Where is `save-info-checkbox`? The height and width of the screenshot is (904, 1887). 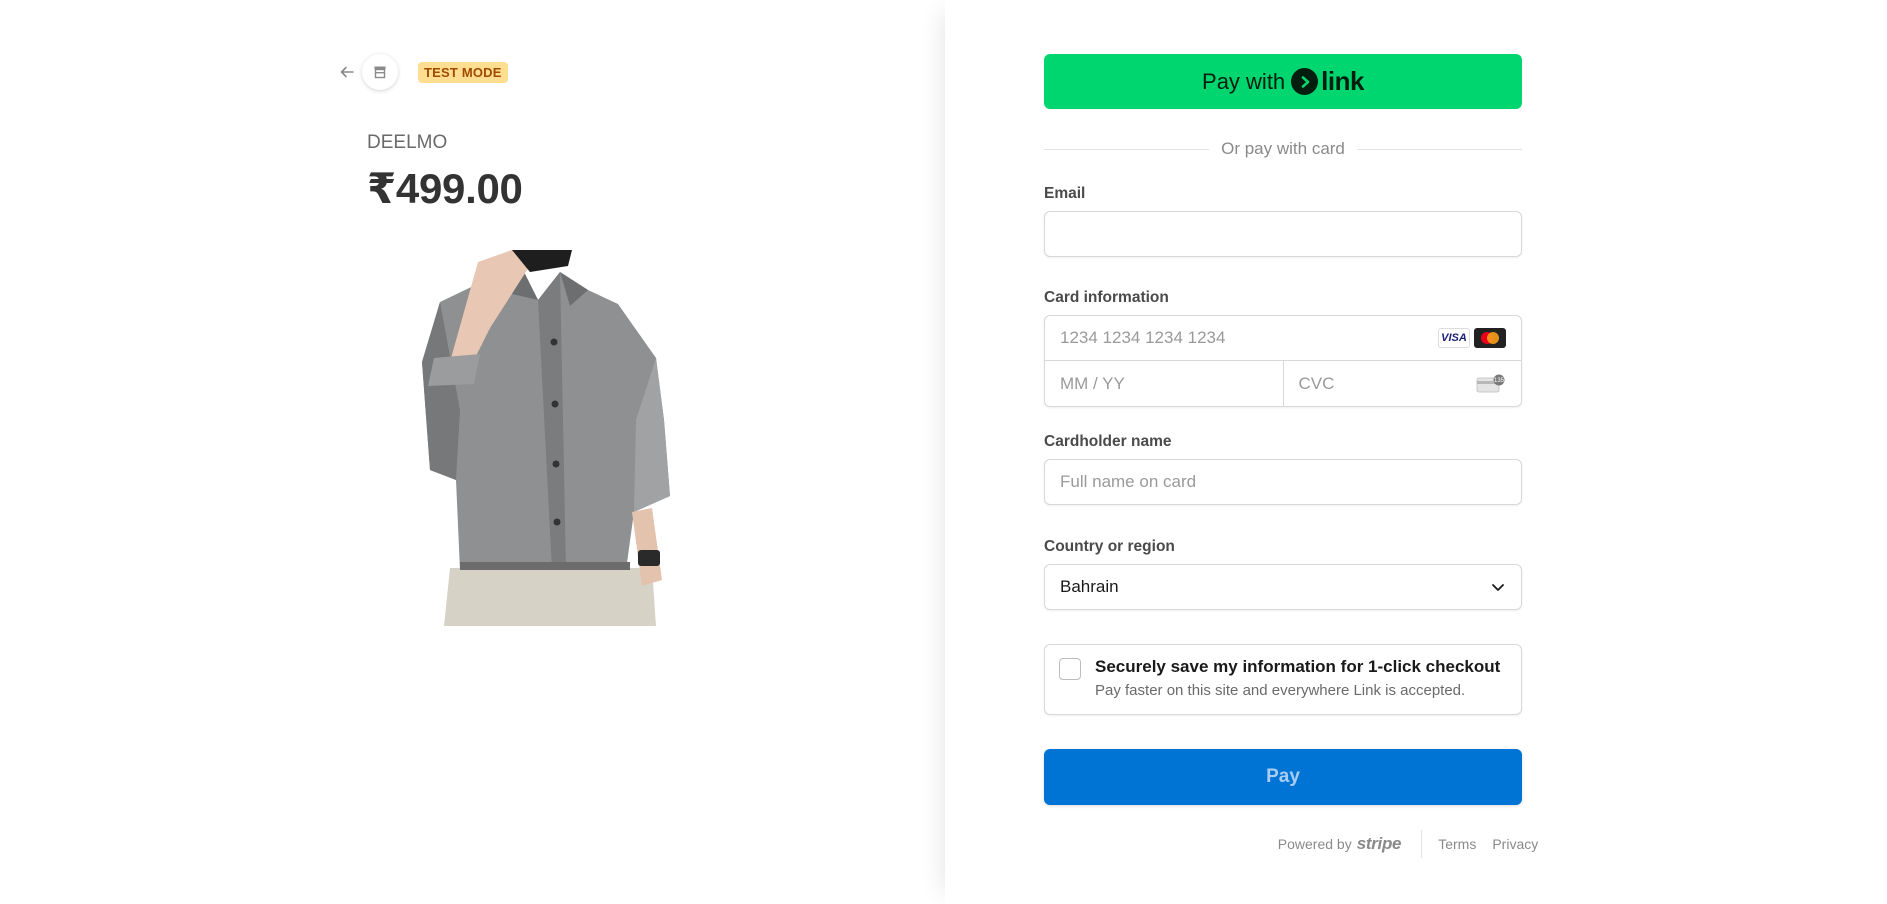
save-info-checkbox is located at coordinates (1070, 669).